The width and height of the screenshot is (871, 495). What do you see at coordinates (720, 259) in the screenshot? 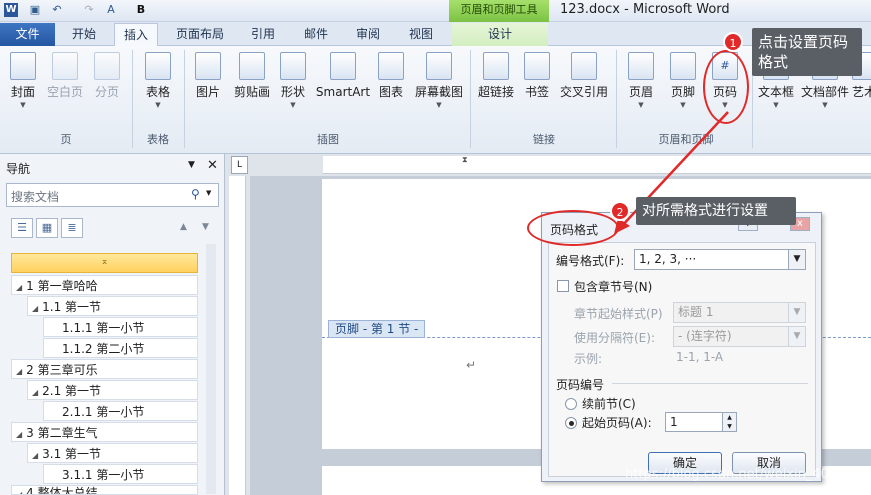
I see `number-format-select: 1, 2, 3, ··· ▼` at bounding box center [720, 259].